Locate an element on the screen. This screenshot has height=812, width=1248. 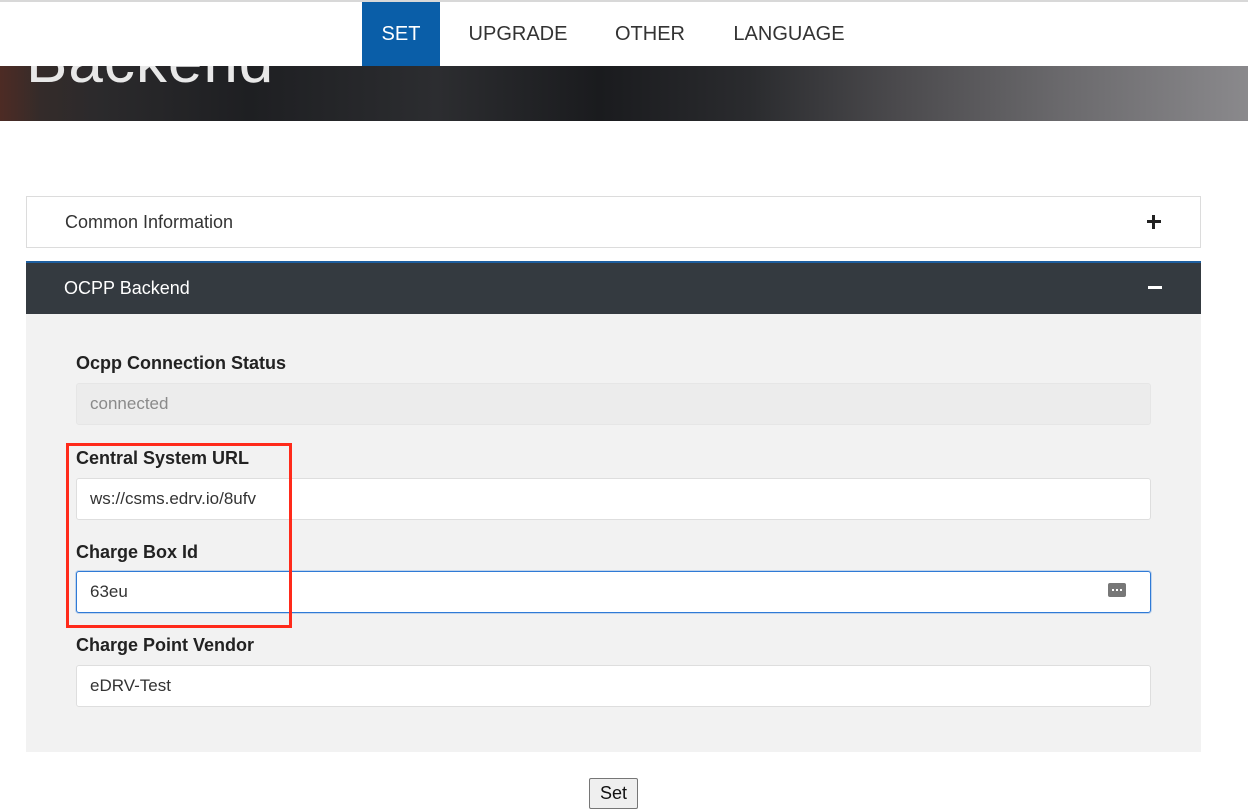
set-button: Set is located at coordinates (613, 793).